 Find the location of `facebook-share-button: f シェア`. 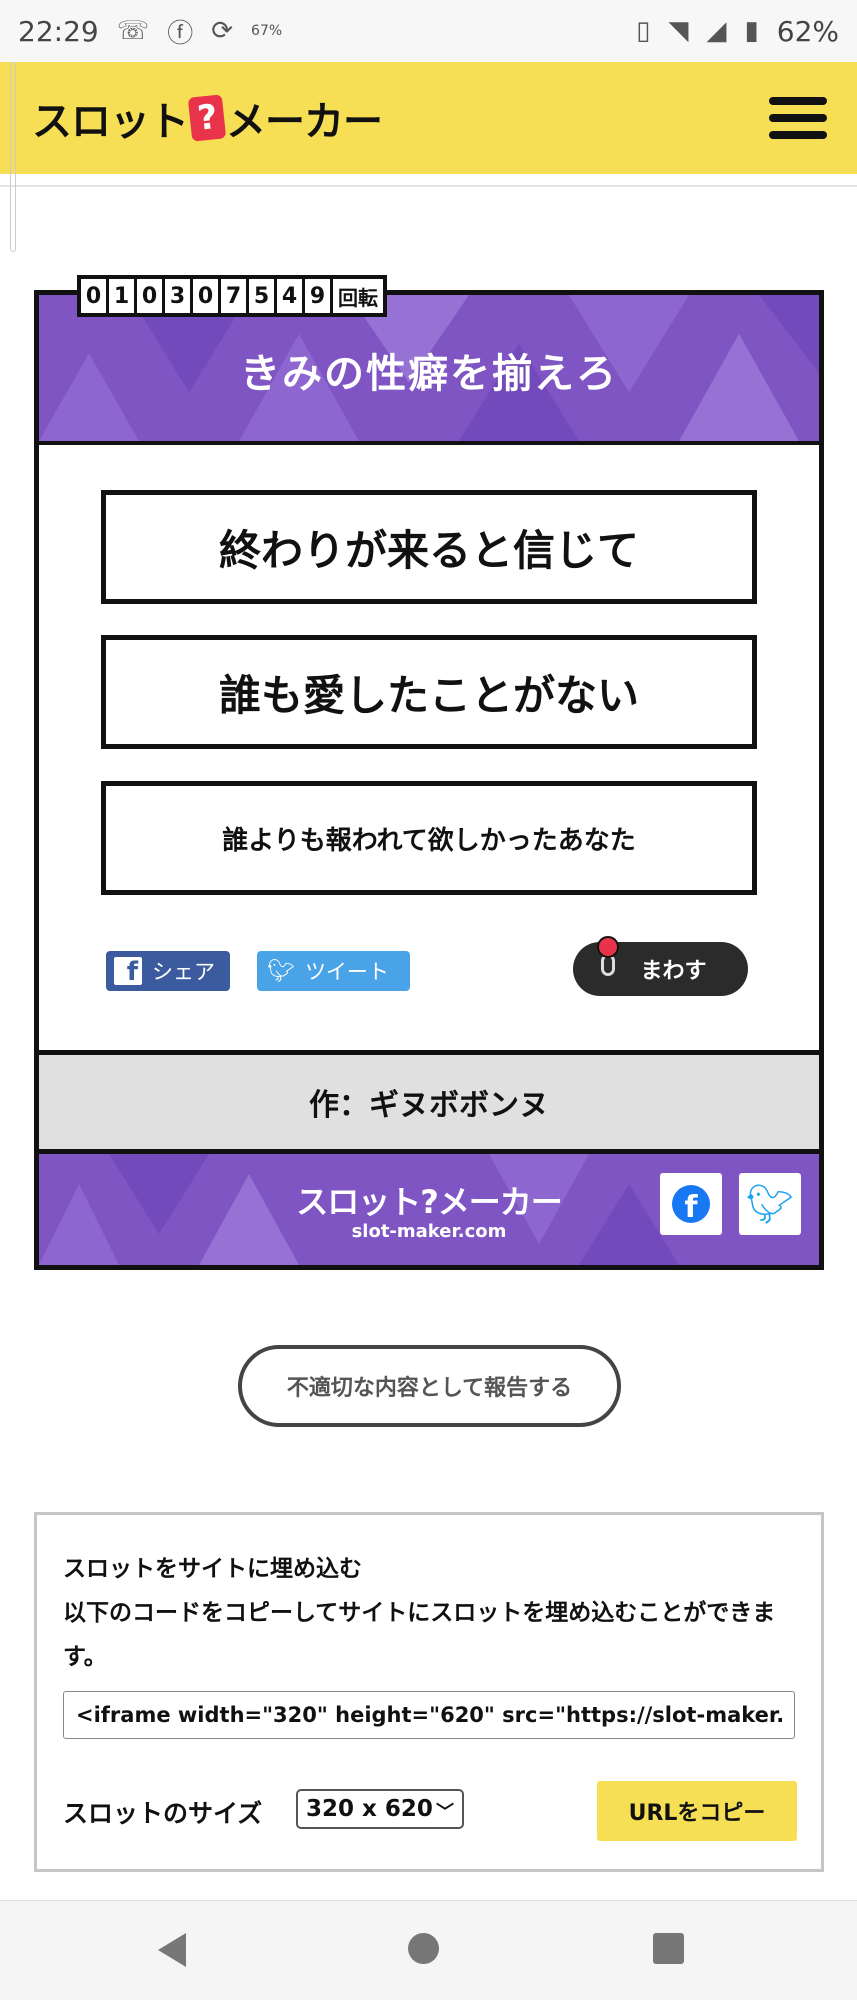

facebook-share-button: f シェア is located at coordinates (168, 971).